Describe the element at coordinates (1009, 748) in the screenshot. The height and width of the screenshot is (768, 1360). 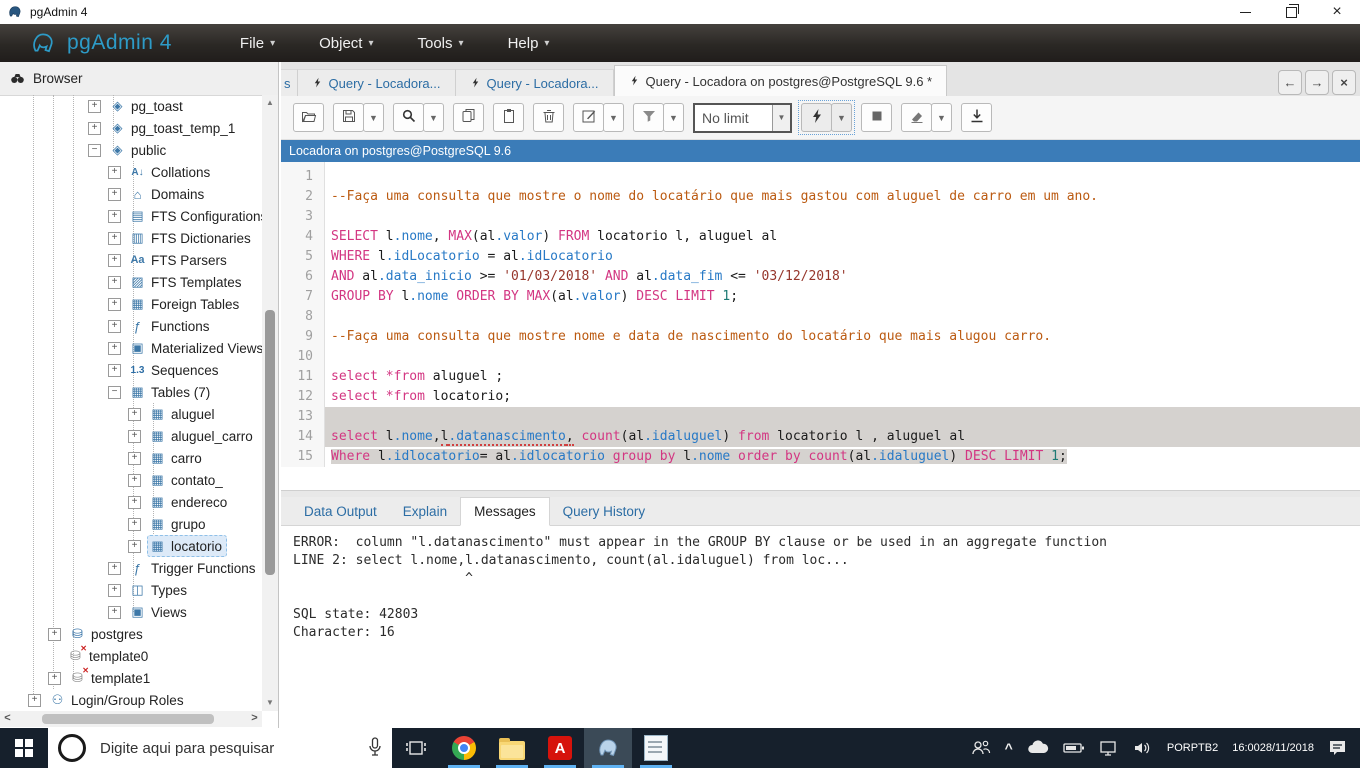
I see `tray-expand-icon: ^` at that location.